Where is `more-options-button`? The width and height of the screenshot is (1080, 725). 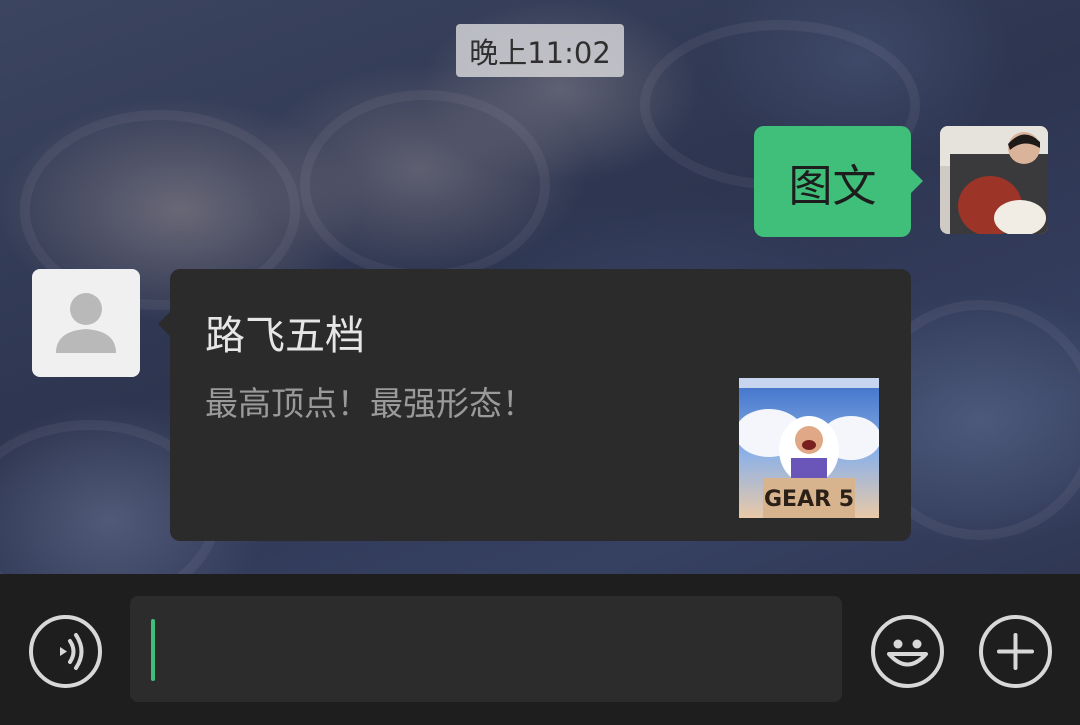 more-options-button is located at coordinates (1015, 651).